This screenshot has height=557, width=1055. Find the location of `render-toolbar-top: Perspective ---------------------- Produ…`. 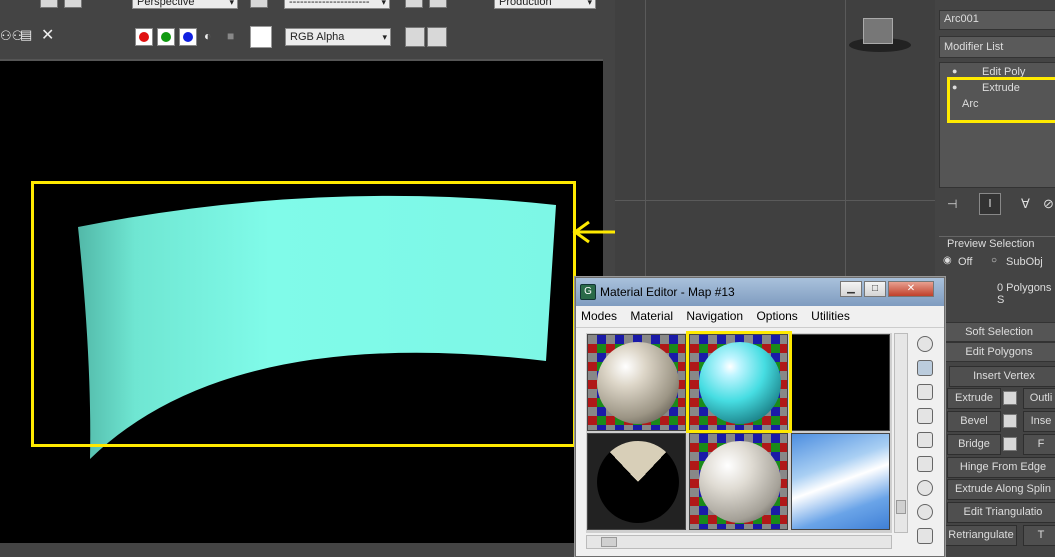

render-toolbar-top: Perspective ---------------------- Produ… is located at coordinates (307, 6).